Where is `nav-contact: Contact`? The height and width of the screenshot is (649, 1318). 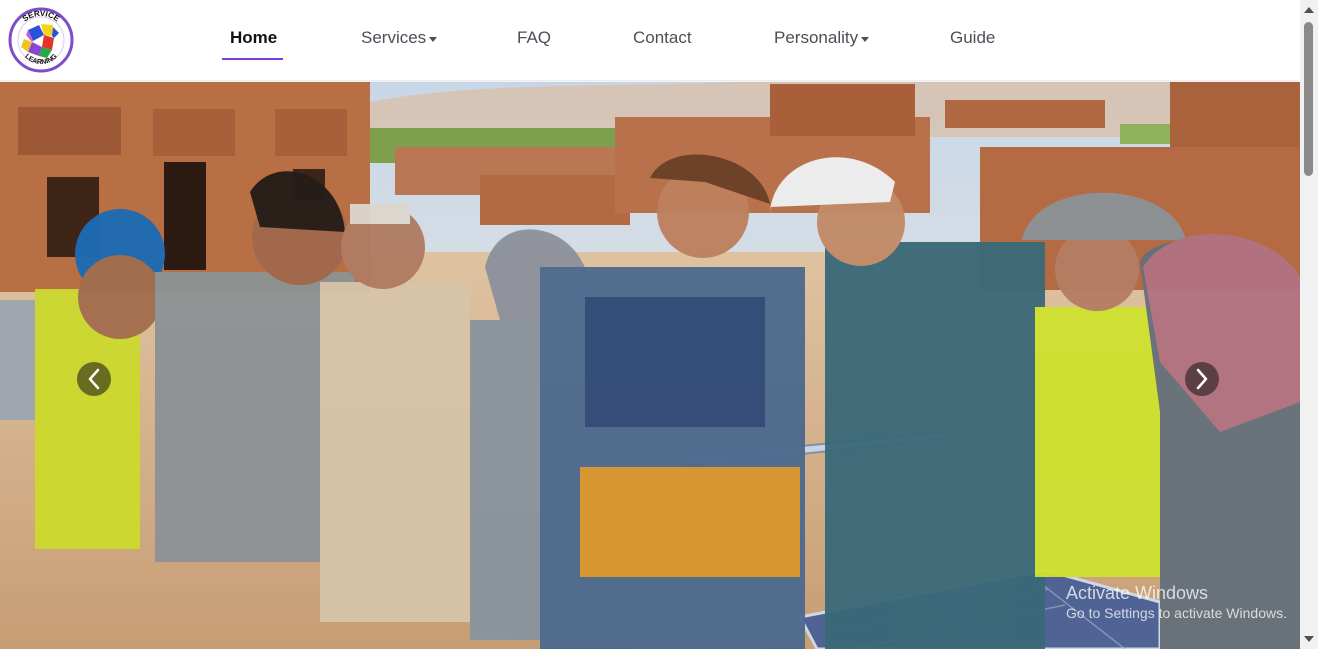
nav-contact: Contact is located at coordinates (662, 38).